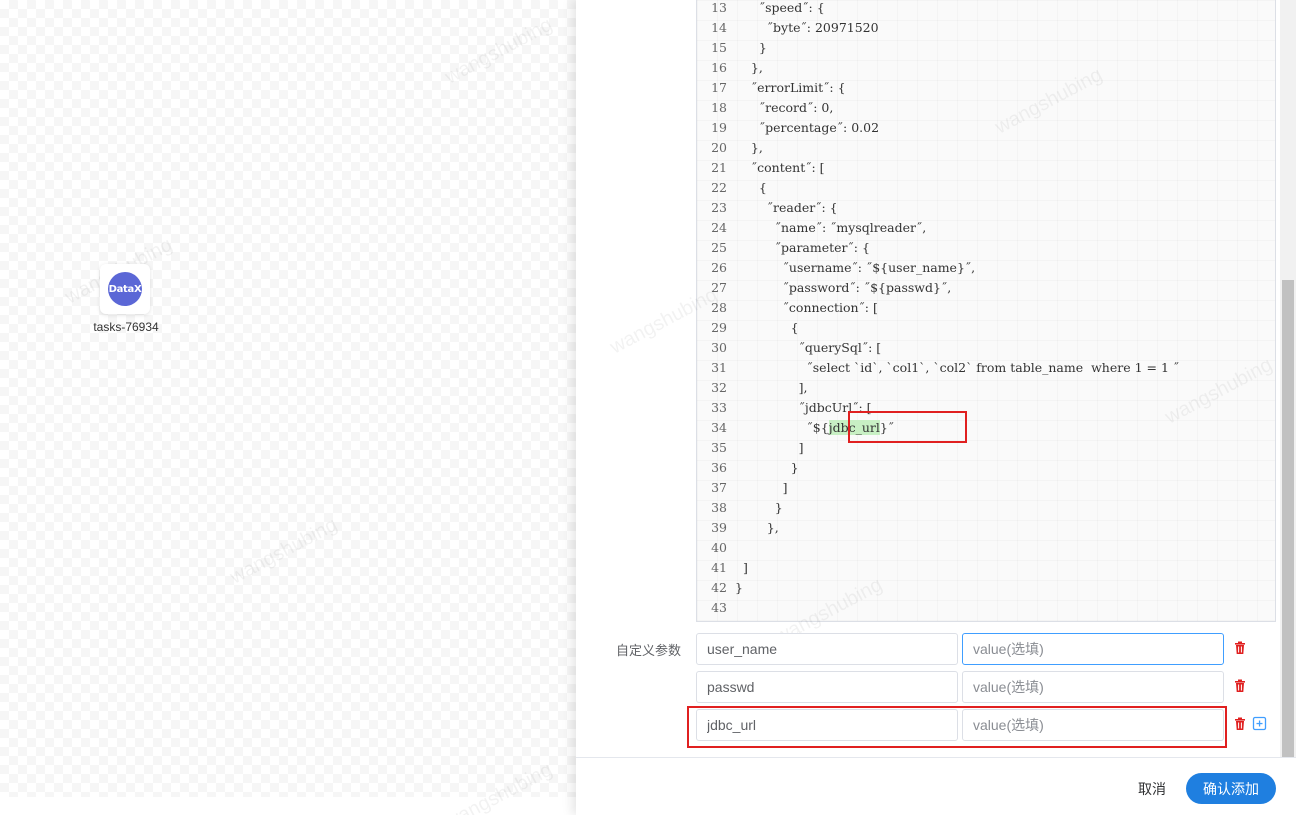 Image resolution: width=1296 pixels, height=815 pixels. What do you see at coordinates (719, 467) in the screenshot?
I see `line-number: 36` at bounding box center [719, 467].